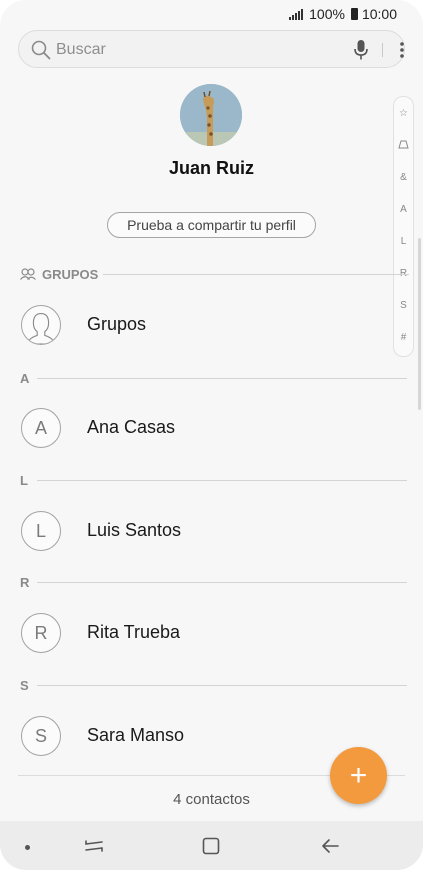 The width and height of the screenshot is (423, 870). What do you see at coordinates (131, 427) in the screenshot?
I see `contact-name: Ana Casas` at bounding box center [131, 427].